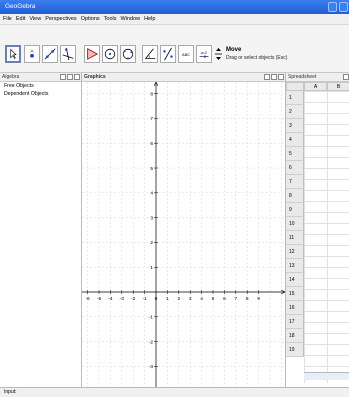  Describe the element at coordinates (20, 19) in the screenshot. I see `menu-edit: Edit` at that location.